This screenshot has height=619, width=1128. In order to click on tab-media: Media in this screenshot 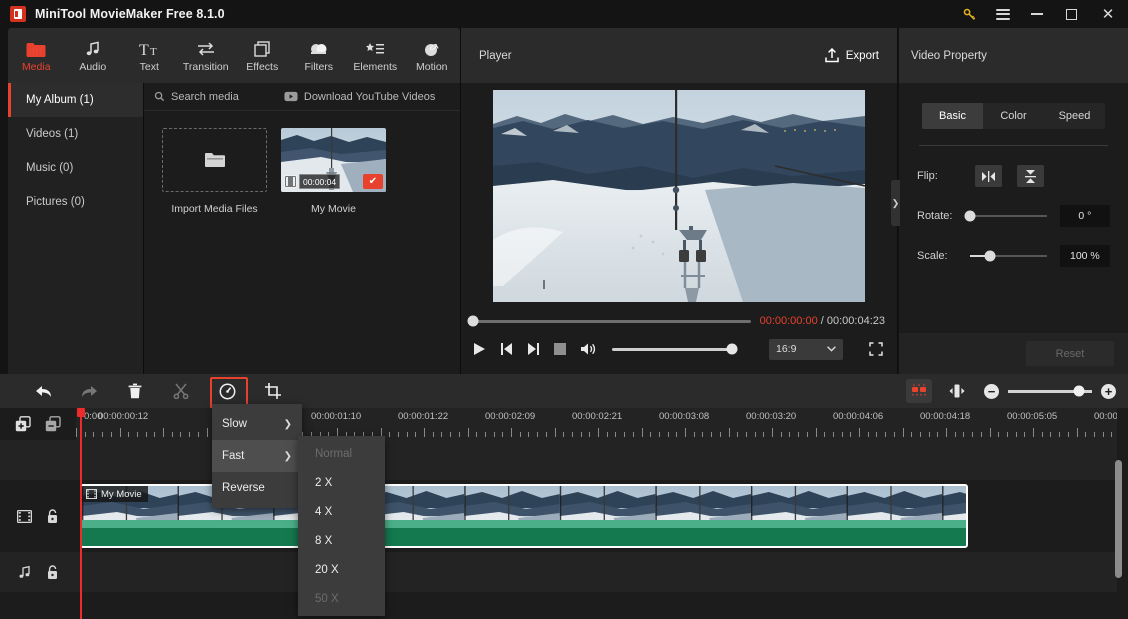, I will do `click(36, 55)`.